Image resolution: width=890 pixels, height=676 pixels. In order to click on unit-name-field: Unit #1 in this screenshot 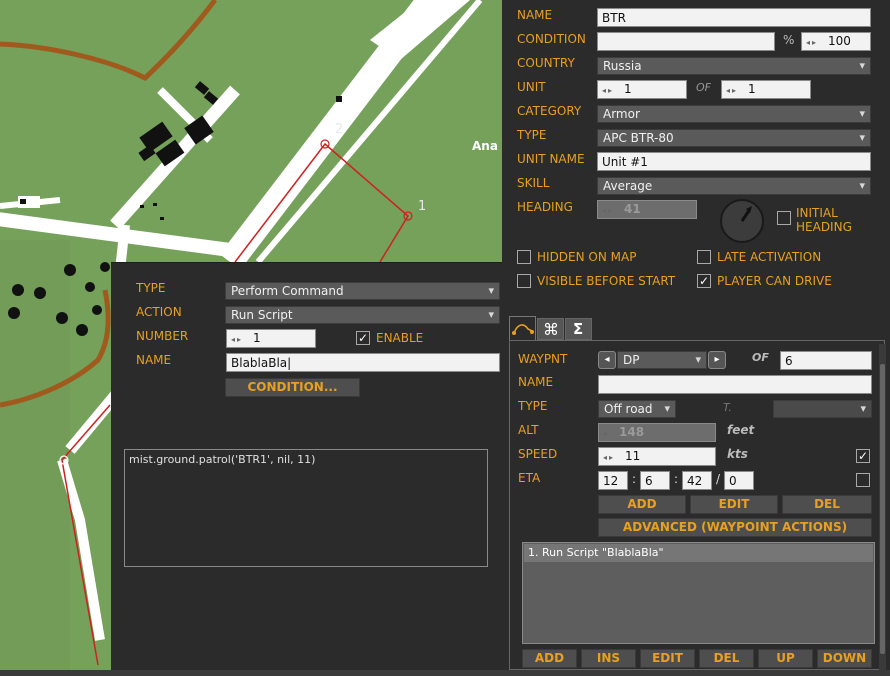, I will do `click(734, 161)`.